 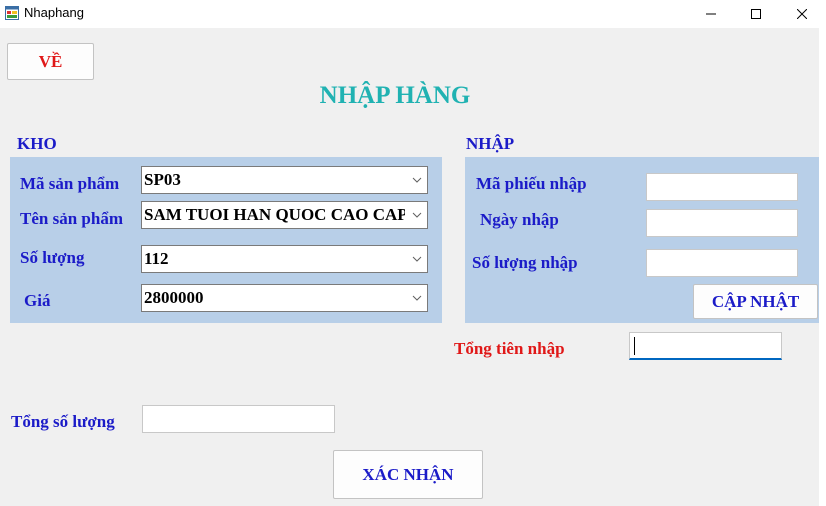 What do you see at coordinates (755, 301) in the screenshot?
I see `update-button: CẬP NHẬT` at bounding box center [755, 301].